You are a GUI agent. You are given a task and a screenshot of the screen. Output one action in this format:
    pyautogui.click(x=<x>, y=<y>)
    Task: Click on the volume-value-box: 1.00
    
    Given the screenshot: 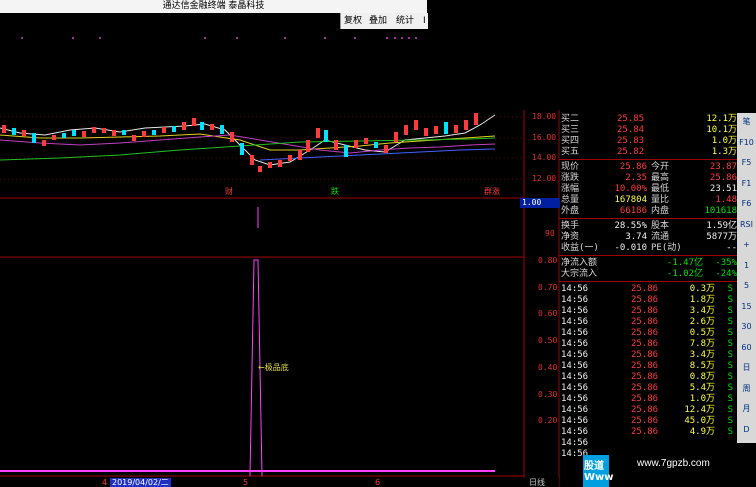 What is the action you would take?
    pyautogui.click(x=540, y=203)
    